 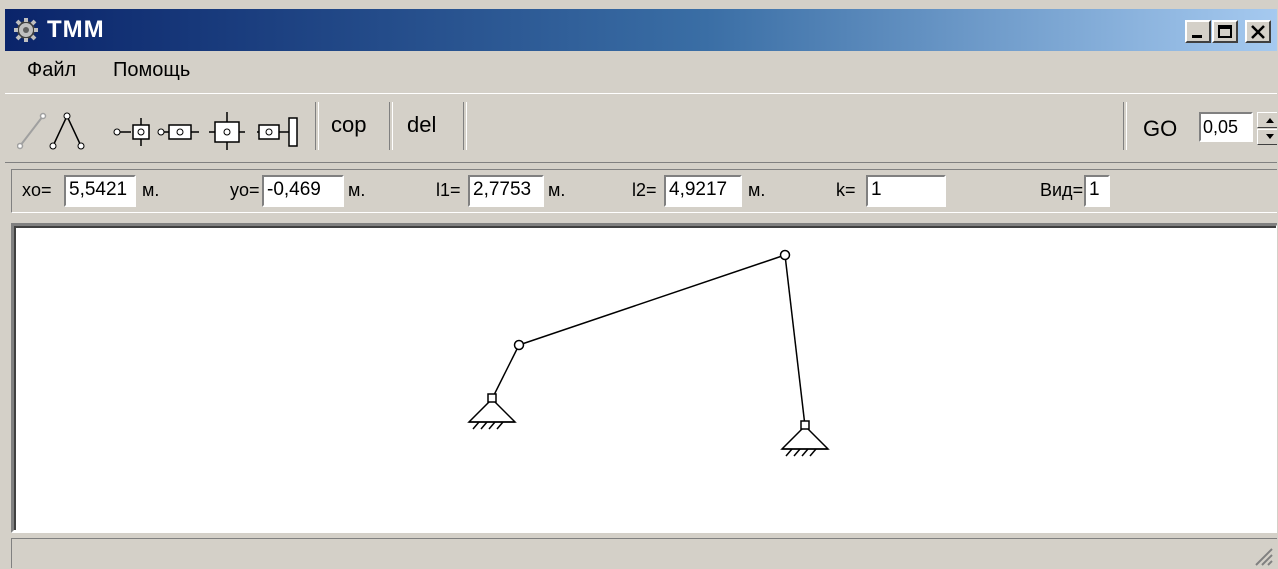 I want to click on spin-down-button, so click(x=1267, y=137).